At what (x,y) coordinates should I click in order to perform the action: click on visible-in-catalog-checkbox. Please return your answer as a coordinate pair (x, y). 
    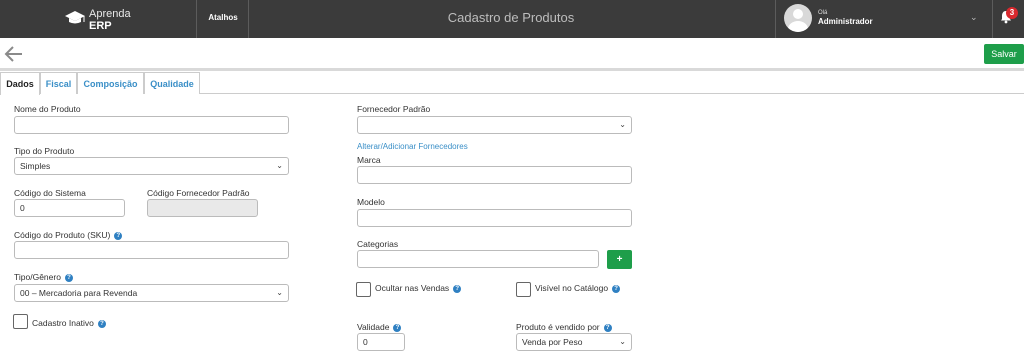
    Looking at the image, I should click on (523, 289).